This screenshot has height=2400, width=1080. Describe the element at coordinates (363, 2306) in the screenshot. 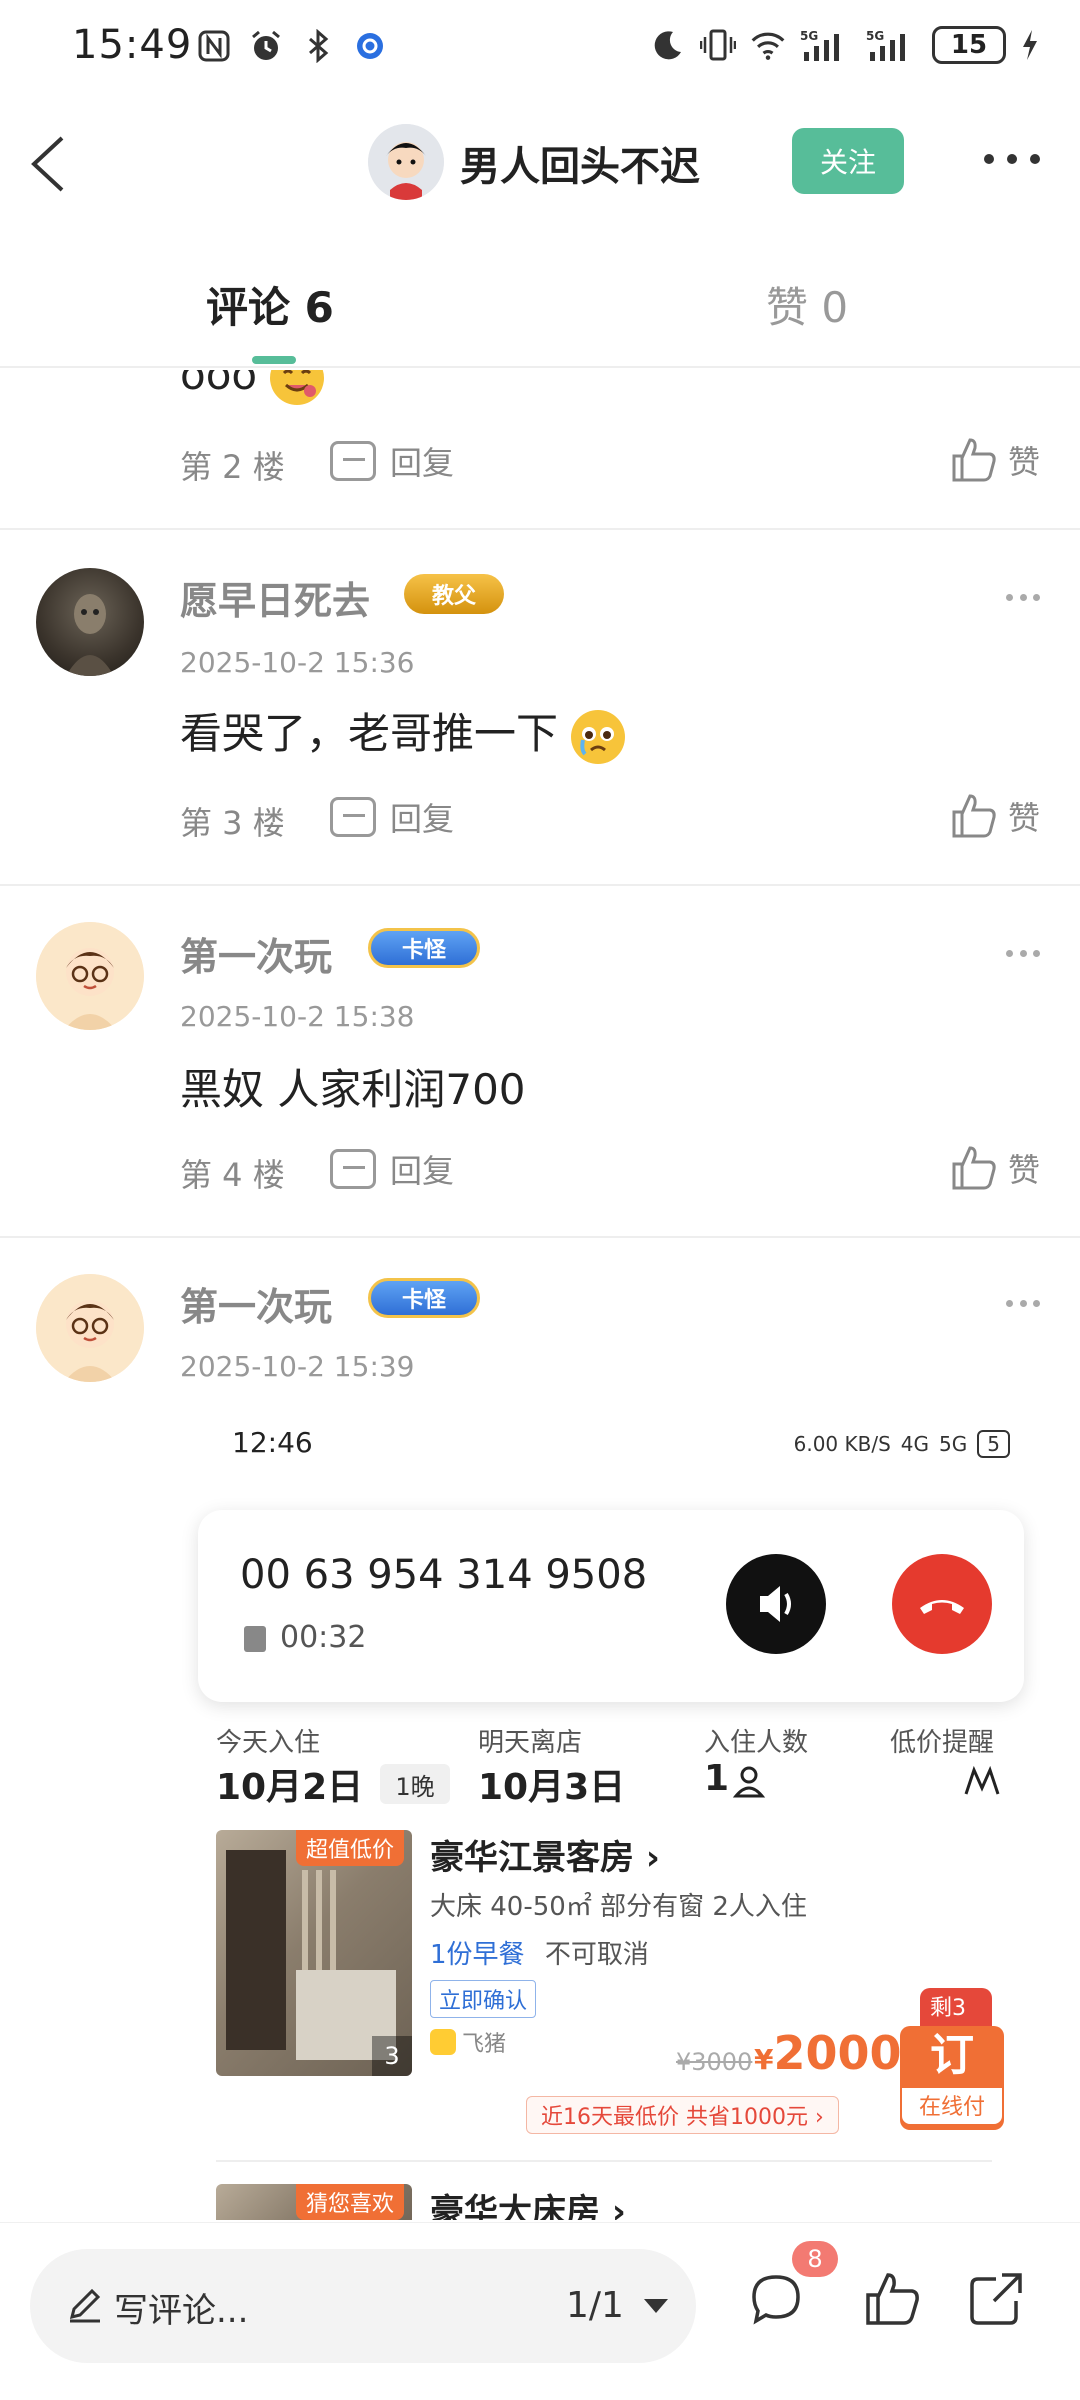

I see `comment-input: 写评论... 1/1` at that location.